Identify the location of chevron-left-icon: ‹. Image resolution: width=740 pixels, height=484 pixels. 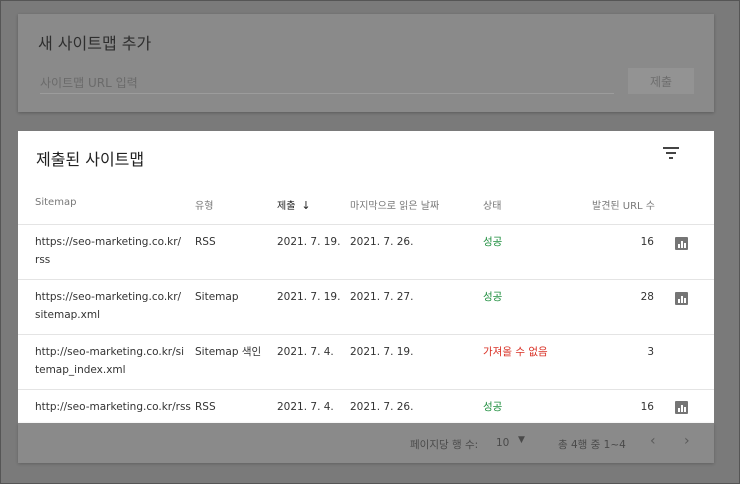
(653, 441).